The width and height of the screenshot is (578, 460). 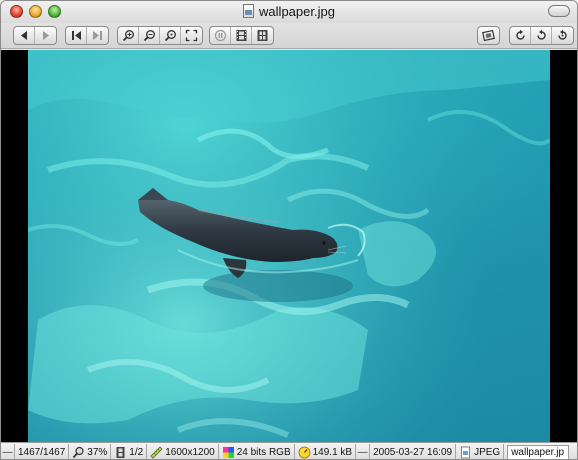 What do you see at coordinates (228, 452) in the screenshot?
I see `color-palette-icon` at bounding box center [228, 452].